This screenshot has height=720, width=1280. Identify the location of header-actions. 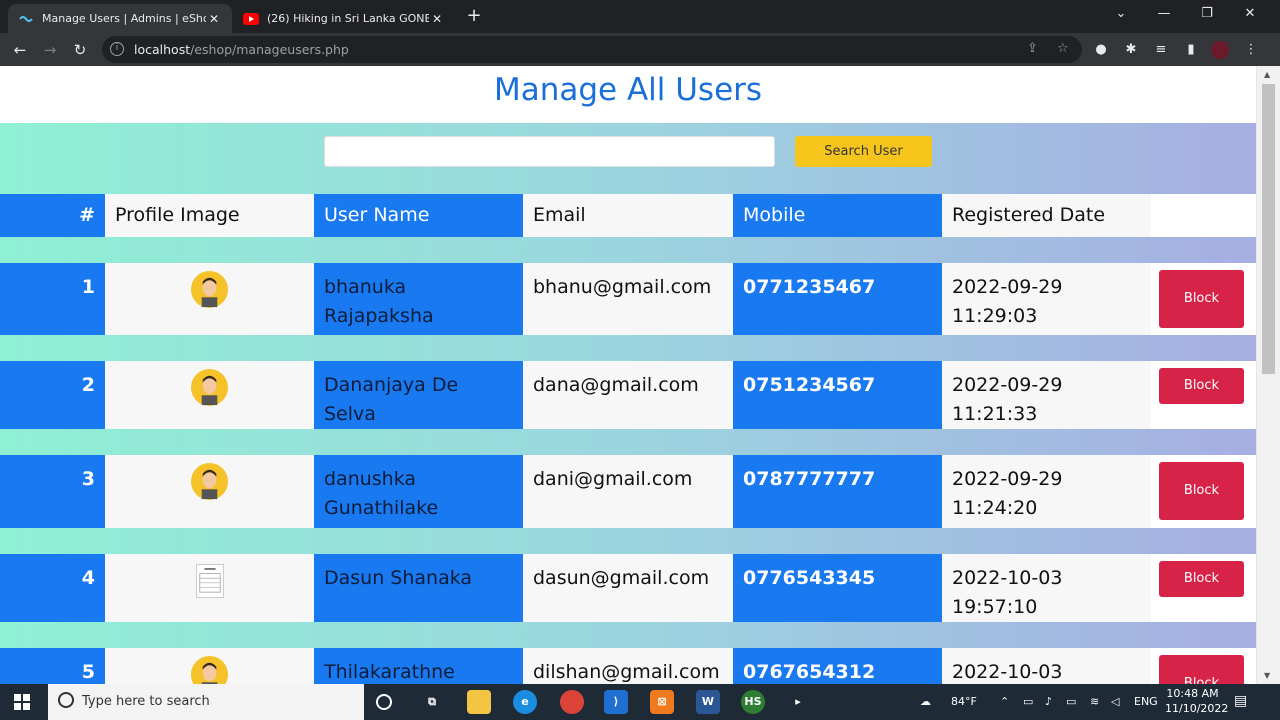
(1203, 215).